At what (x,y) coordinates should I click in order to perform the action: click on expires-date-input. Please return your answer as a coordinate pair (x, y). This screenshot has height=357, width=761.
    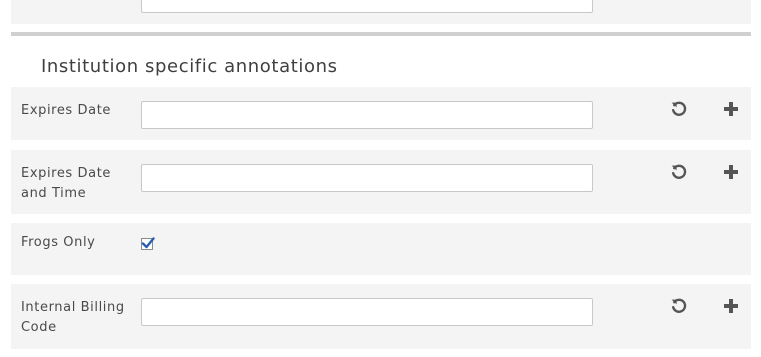
    Looking at the image, I should click on (367, 115).